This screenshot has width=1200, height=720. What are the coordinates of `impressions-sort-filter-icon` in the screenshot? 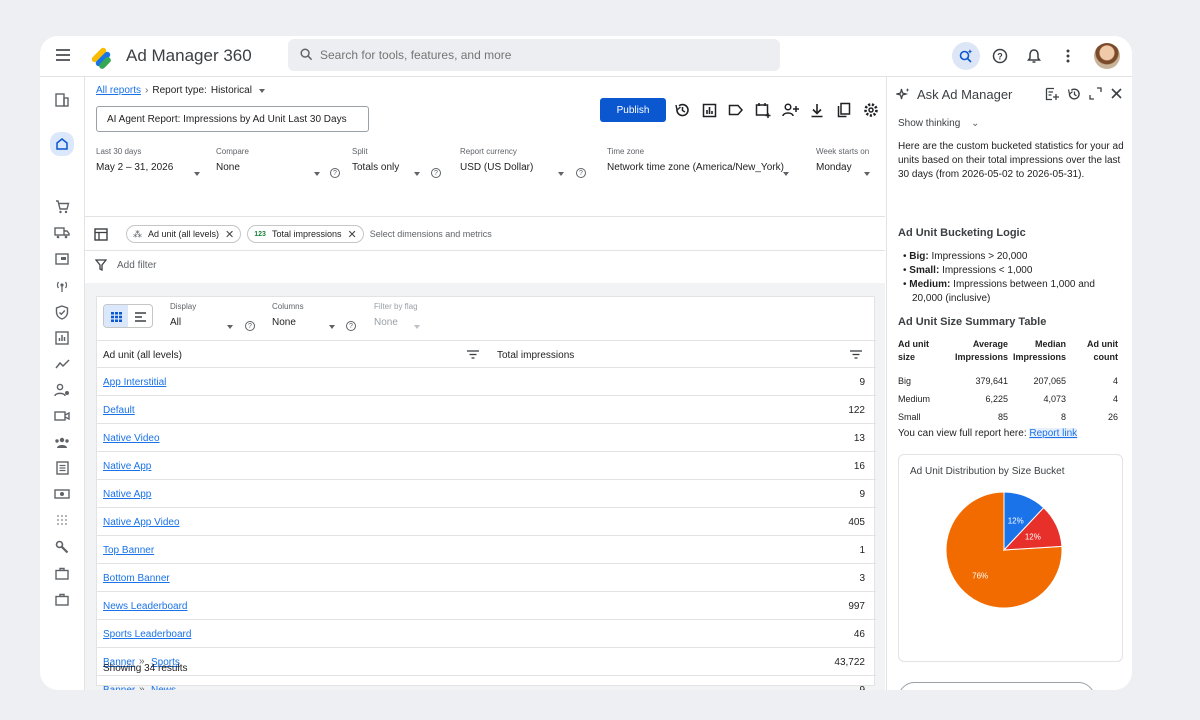 It's located at (856, 354).